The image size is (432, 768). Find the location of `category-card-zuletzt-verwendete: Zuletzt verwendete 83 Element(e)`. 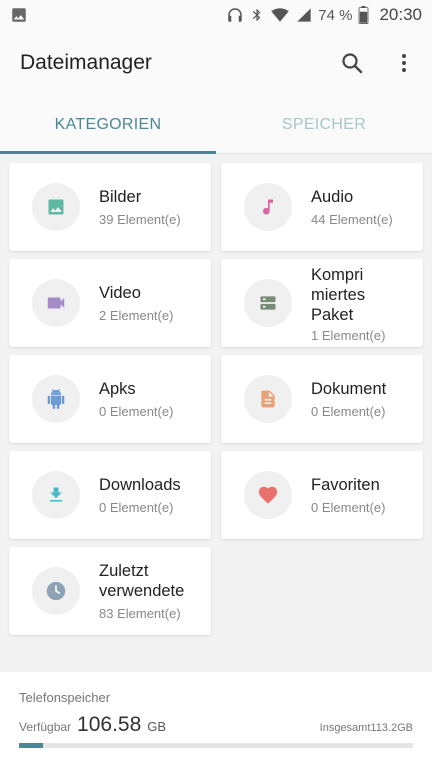

category-card-zuletzt-verwendete: Zuletzt verwendete 83 Element(e) is located at coordinates (110, 591).